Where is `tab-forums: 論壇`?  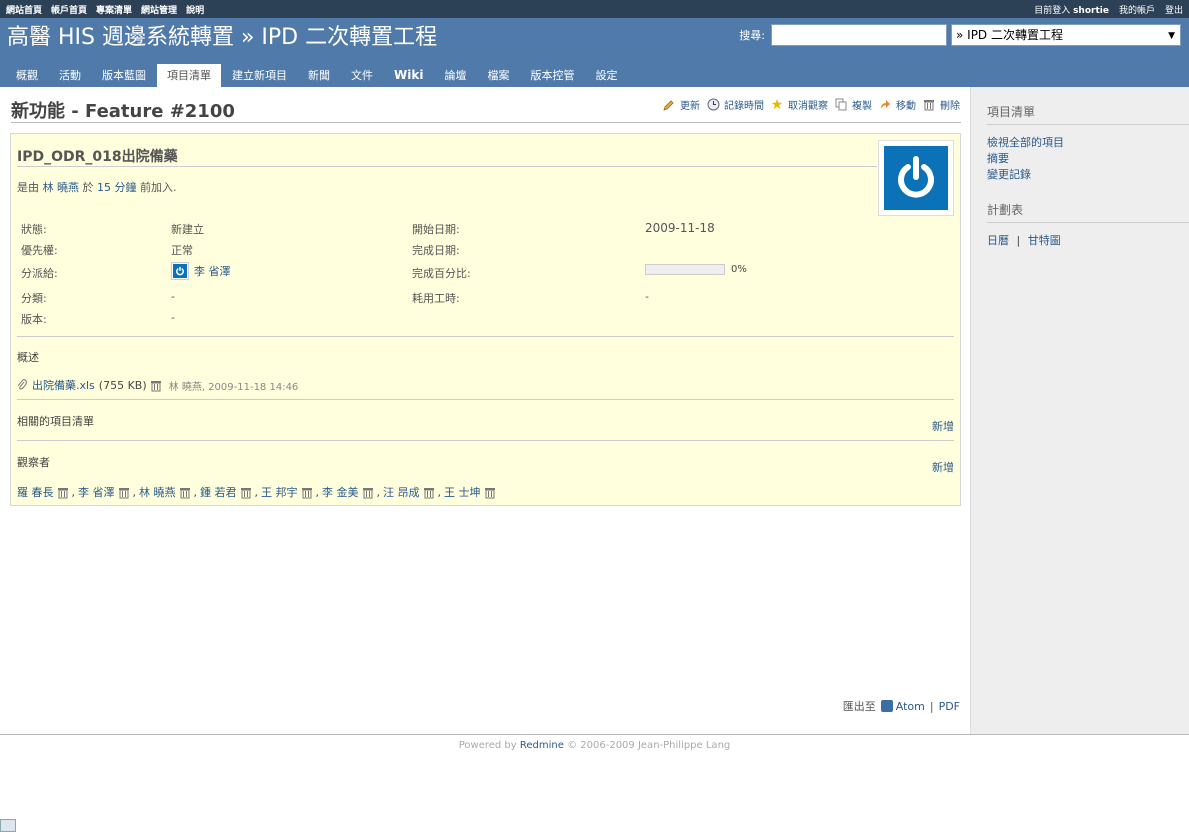 tab-forums: 論壇 is located at coordinates (455, 75).